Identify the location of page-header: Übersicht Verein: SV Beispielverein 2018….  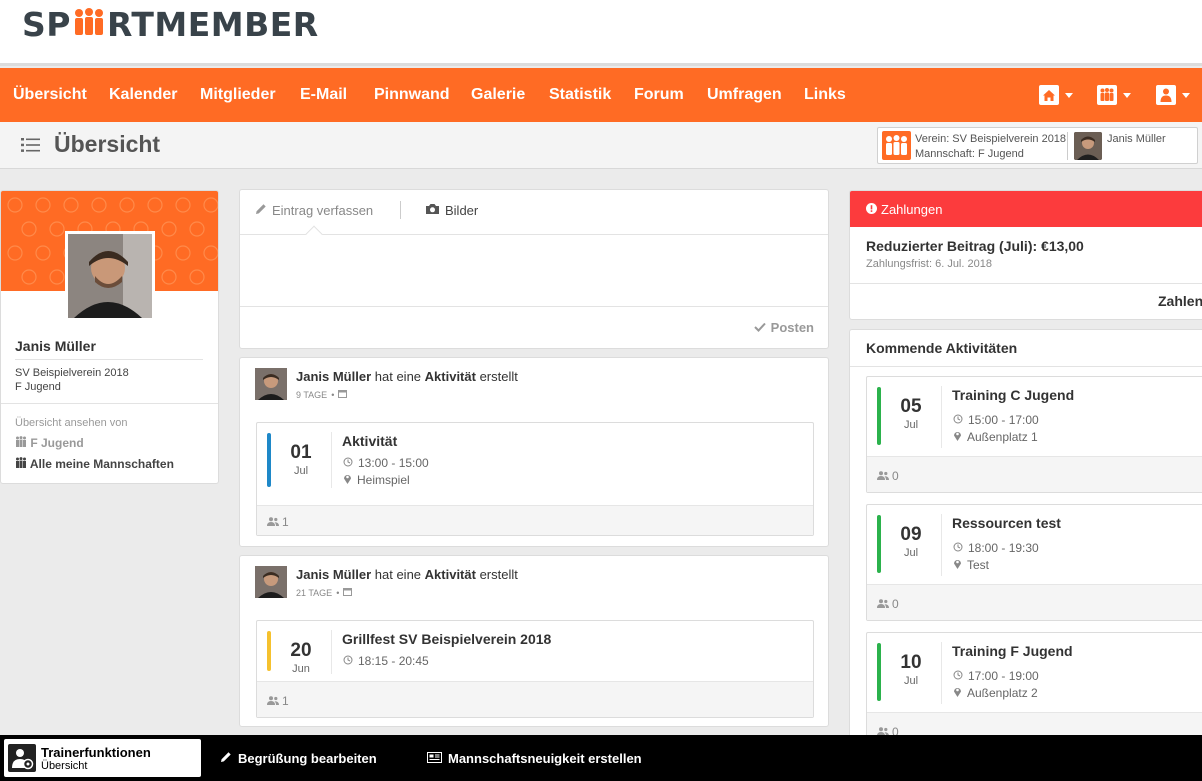
(601, 145).